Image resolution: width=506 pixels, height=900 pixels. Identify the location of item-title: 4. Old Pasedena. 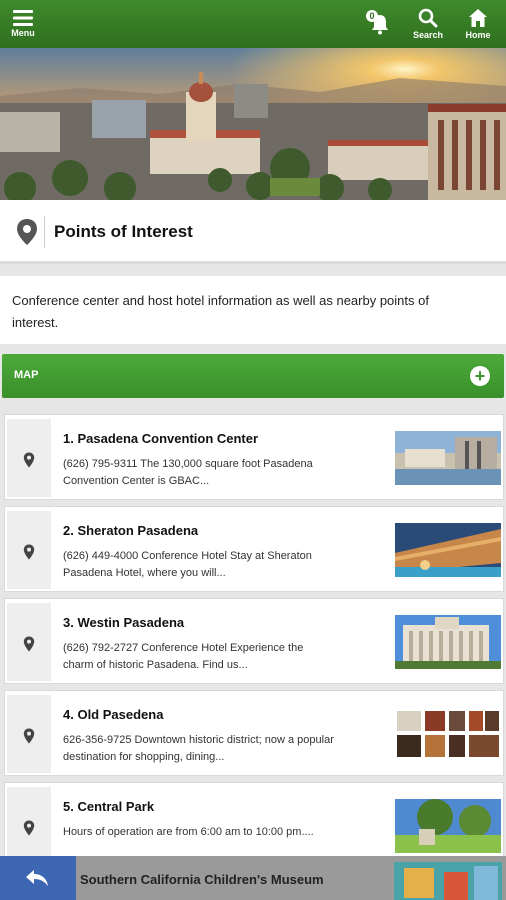
(113, 714).